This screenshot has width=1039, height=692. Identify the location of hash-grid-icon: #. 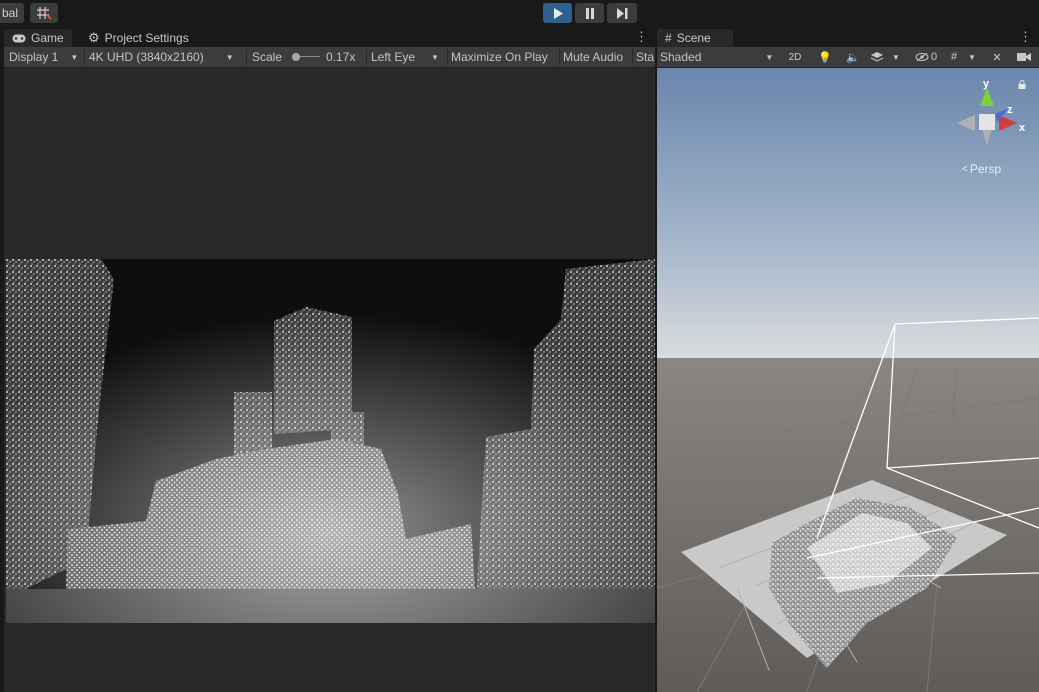
(668, 38).